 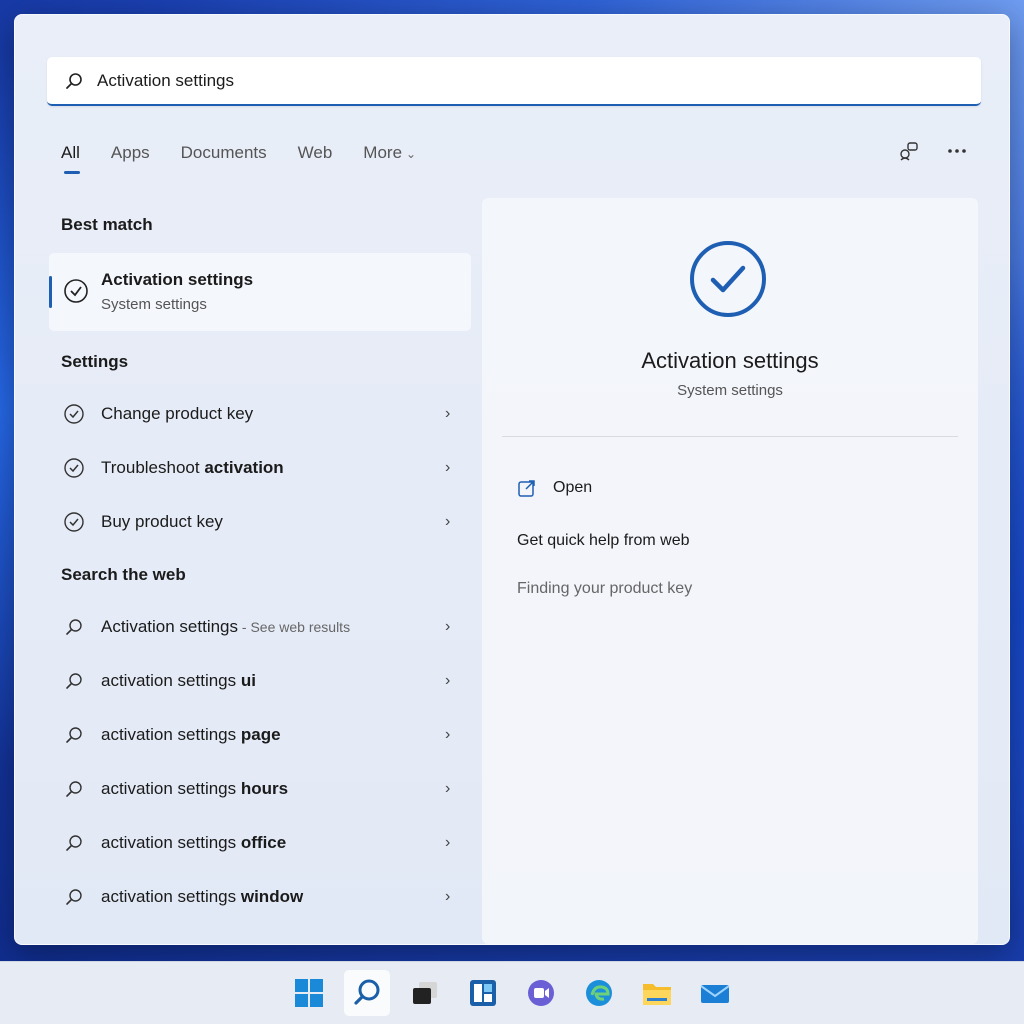 What do you see at coordinates (195, 788) in the screenshot?
I see `list-item-label: activation settings hours` at bounding box center [195, 788].